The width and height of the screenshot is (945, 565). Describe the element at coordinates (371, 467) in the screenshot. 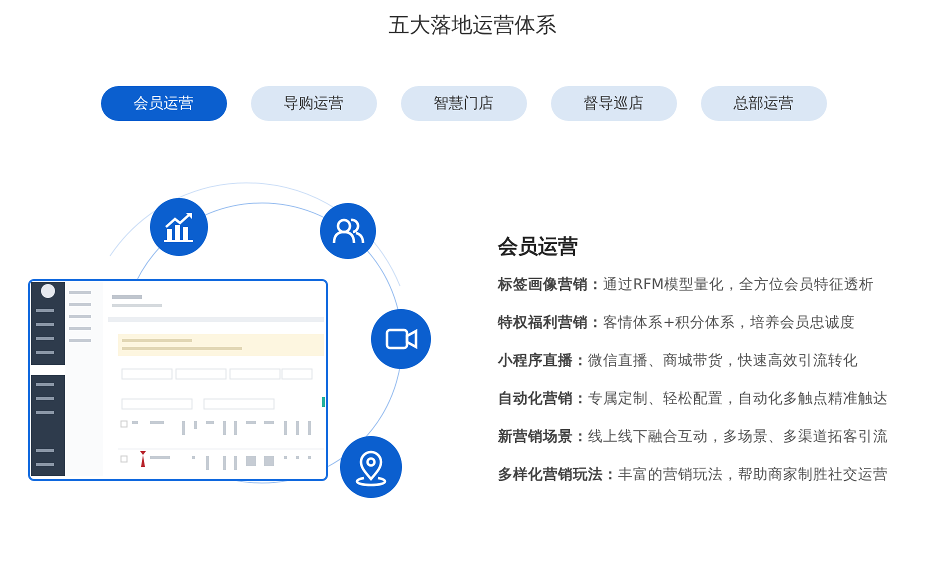

I see `location-pin-icon` at that location.